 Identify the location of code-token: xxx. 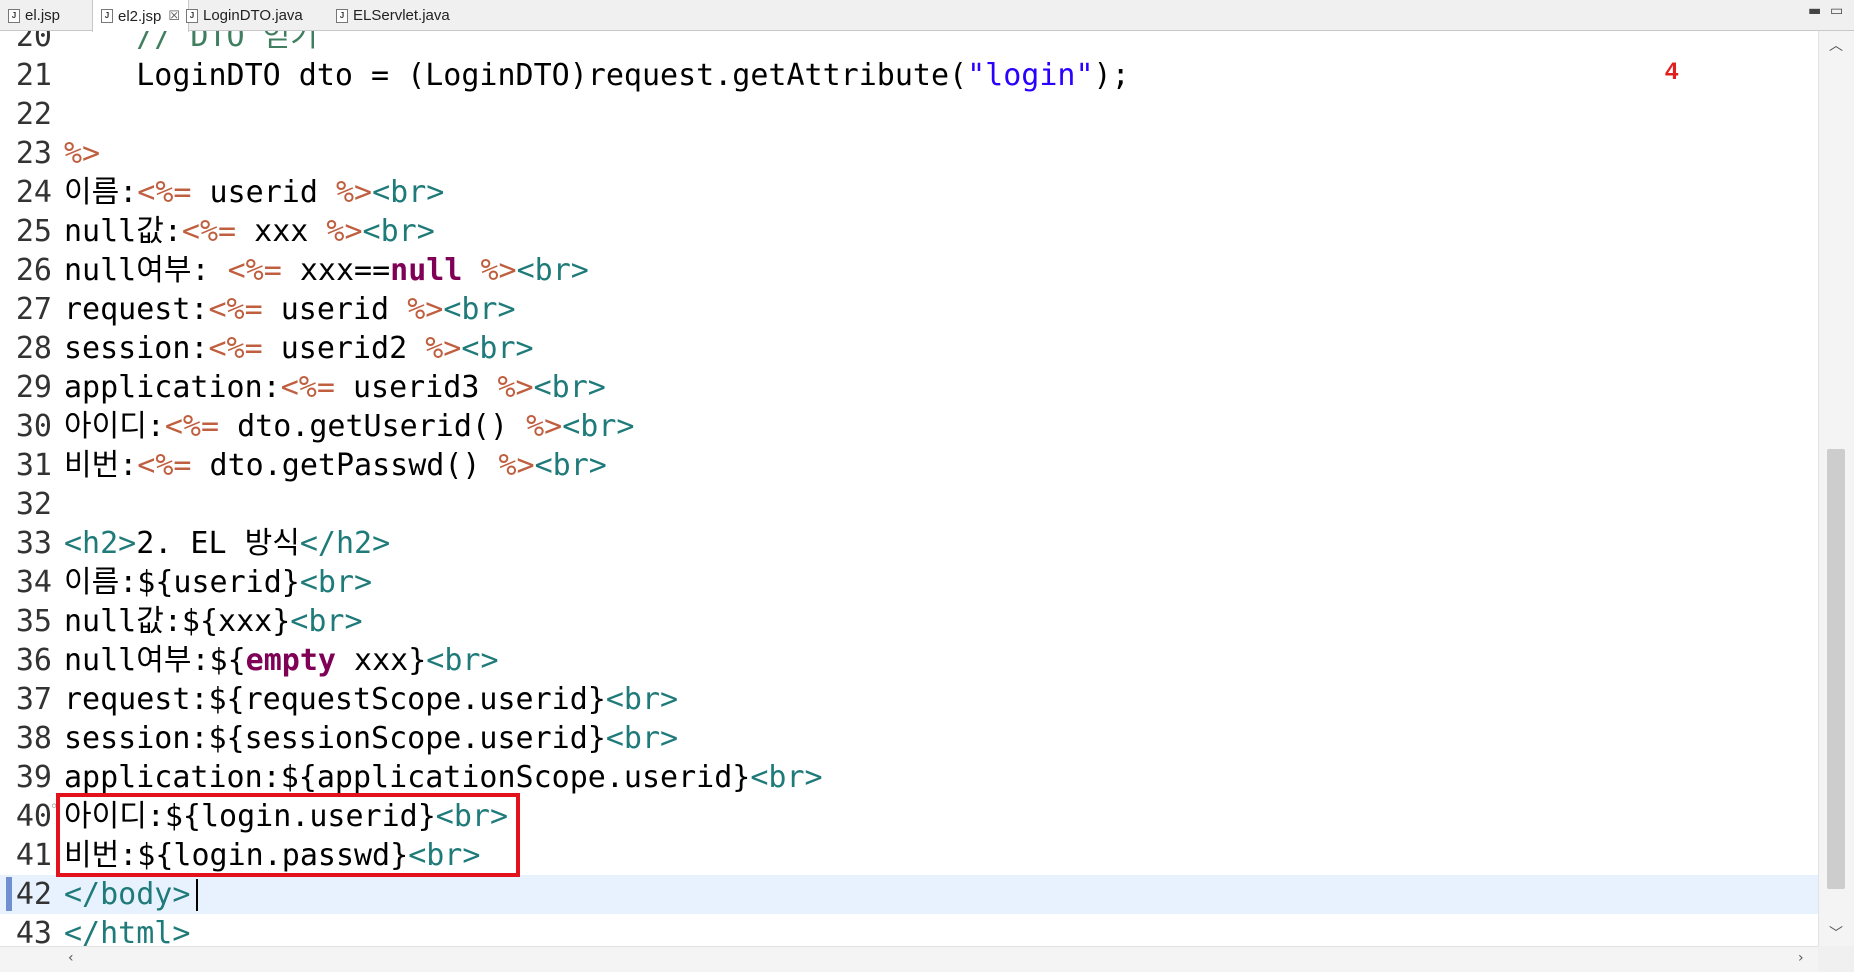
(281, 231).